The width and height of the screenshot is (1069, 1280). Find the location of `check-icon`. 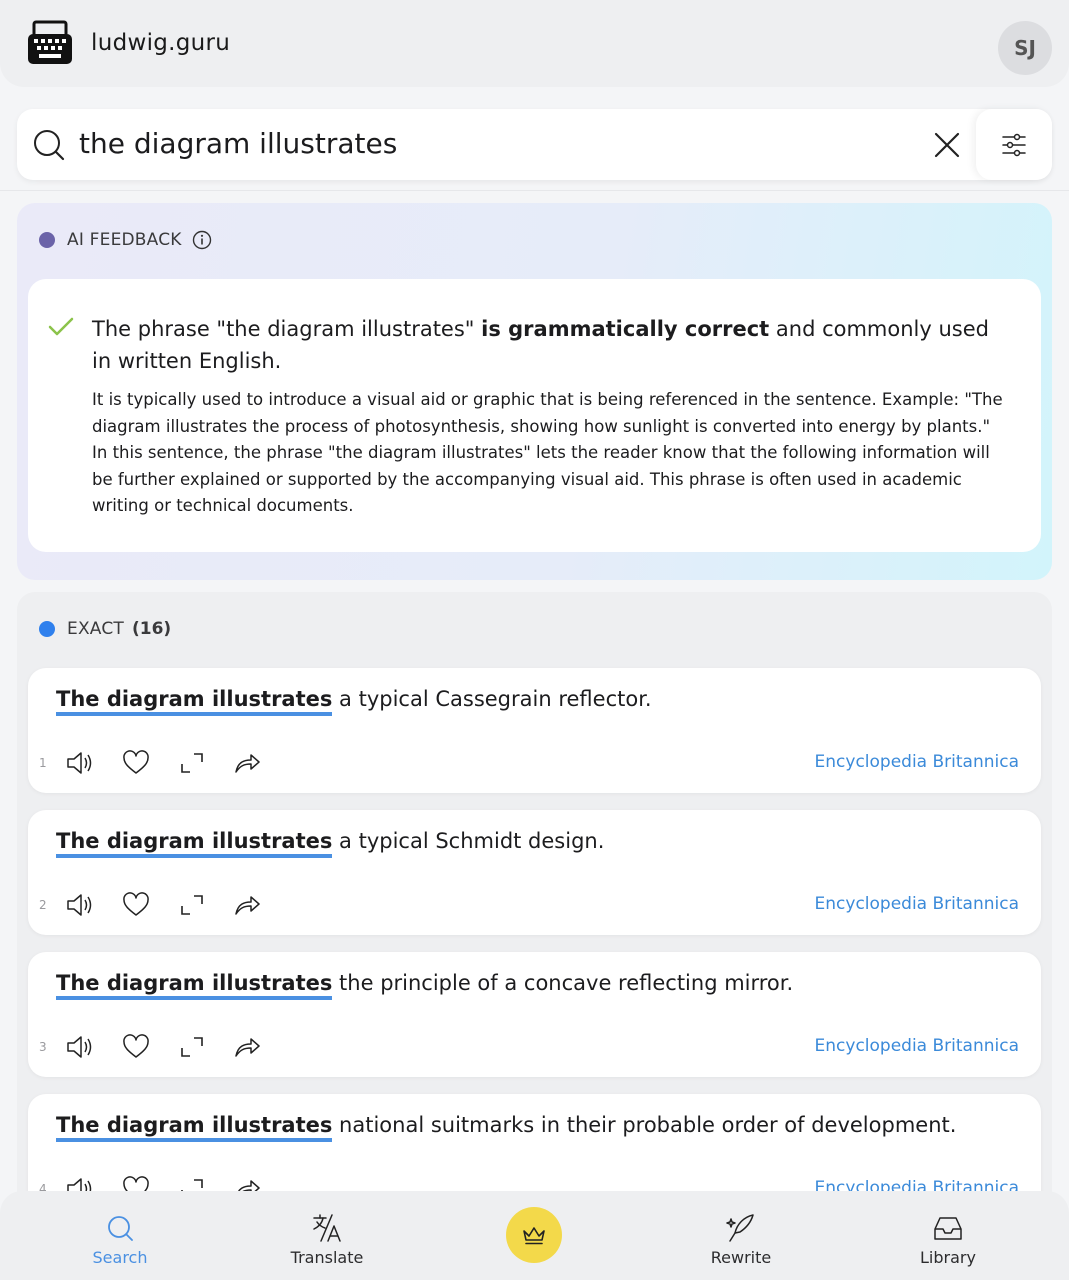

check-icon is located at coordinates (61, 326).